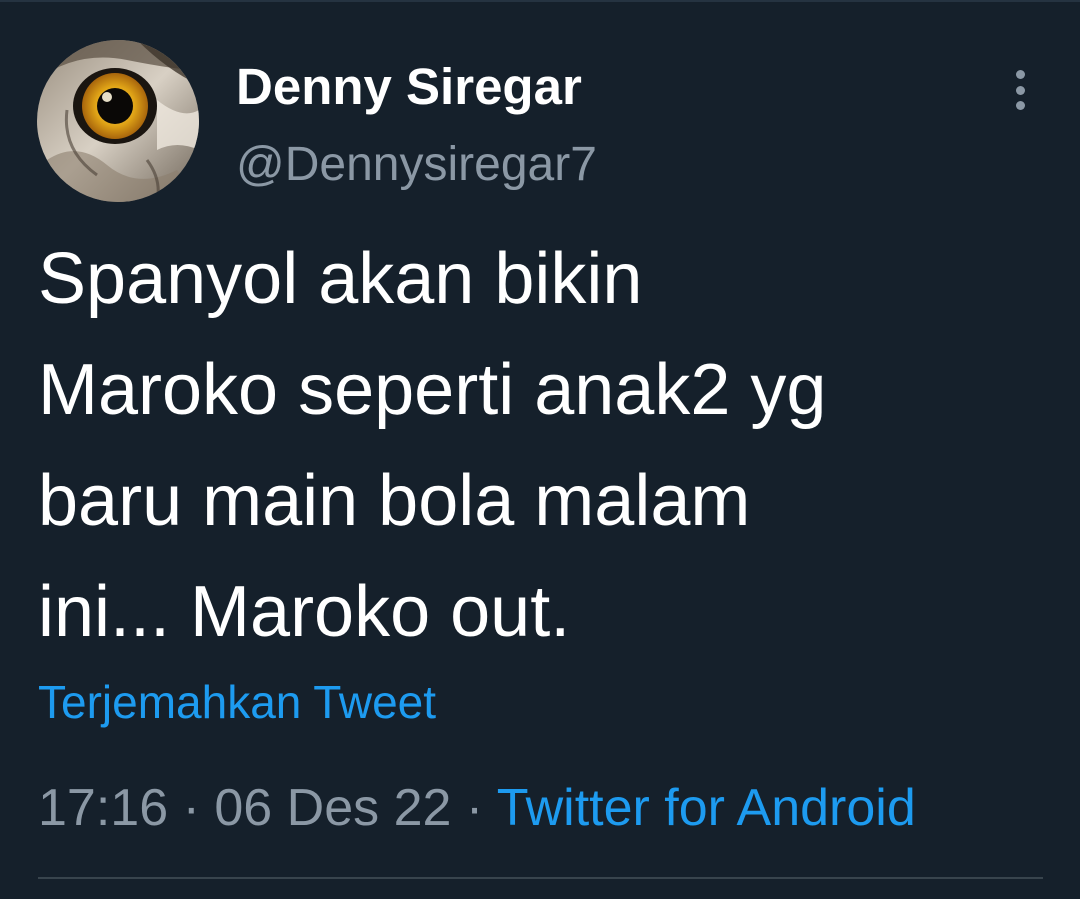 This screenshot has width=1080, height=899. I want to click on tweet-text-line: ini... Maroko out., so click(304, 612).